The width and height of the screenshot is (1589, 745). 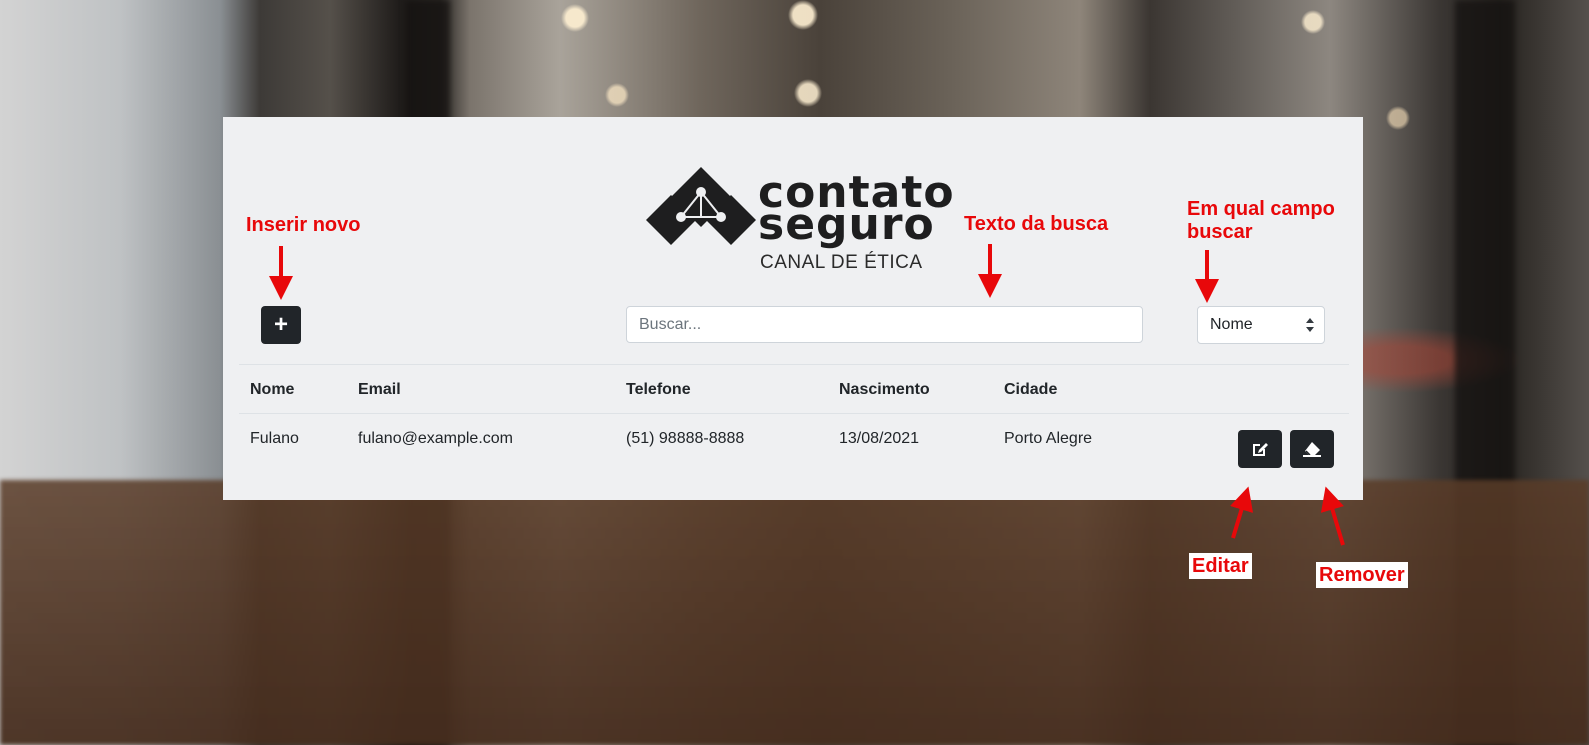 I want to click on column-header-email: Email, so click(x=379, y=389).